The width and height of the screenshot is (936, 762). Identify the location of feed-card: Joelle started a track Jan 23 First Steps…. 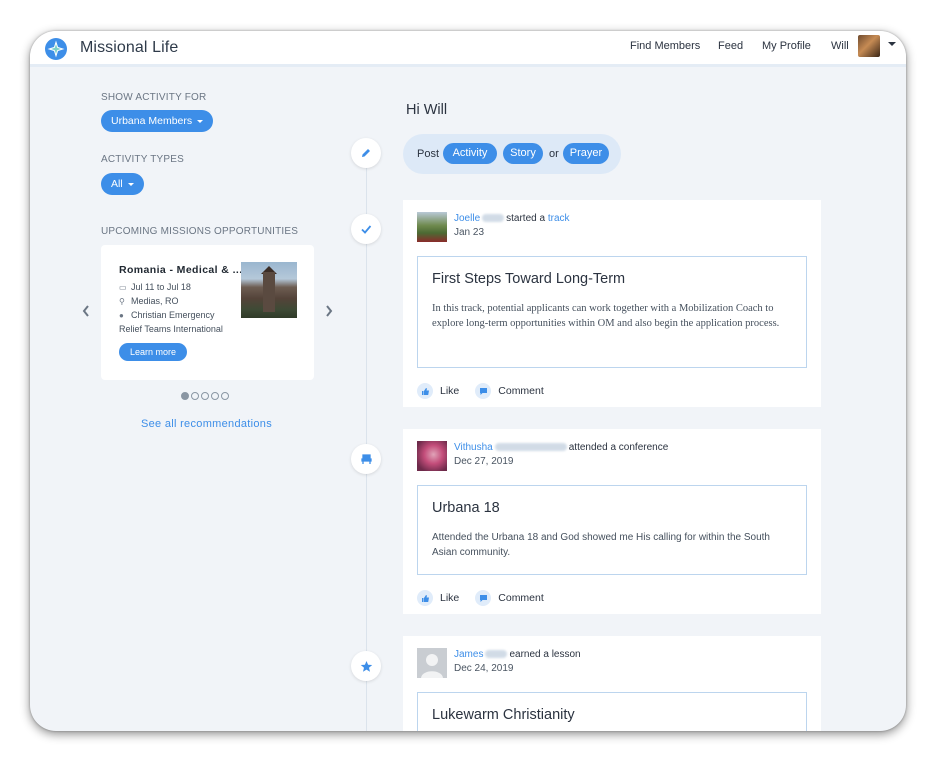
(612, 303).